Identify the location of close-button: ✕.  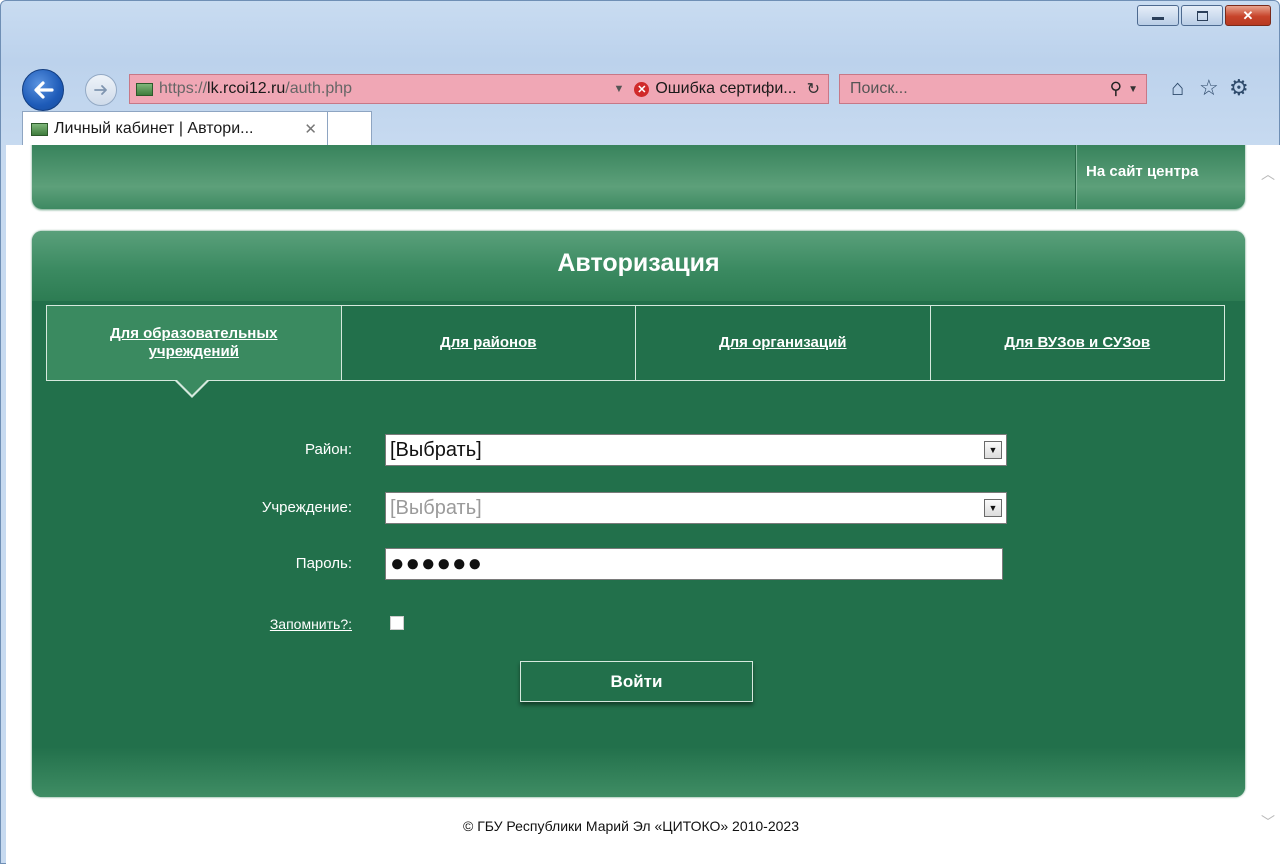
(1248, 15).